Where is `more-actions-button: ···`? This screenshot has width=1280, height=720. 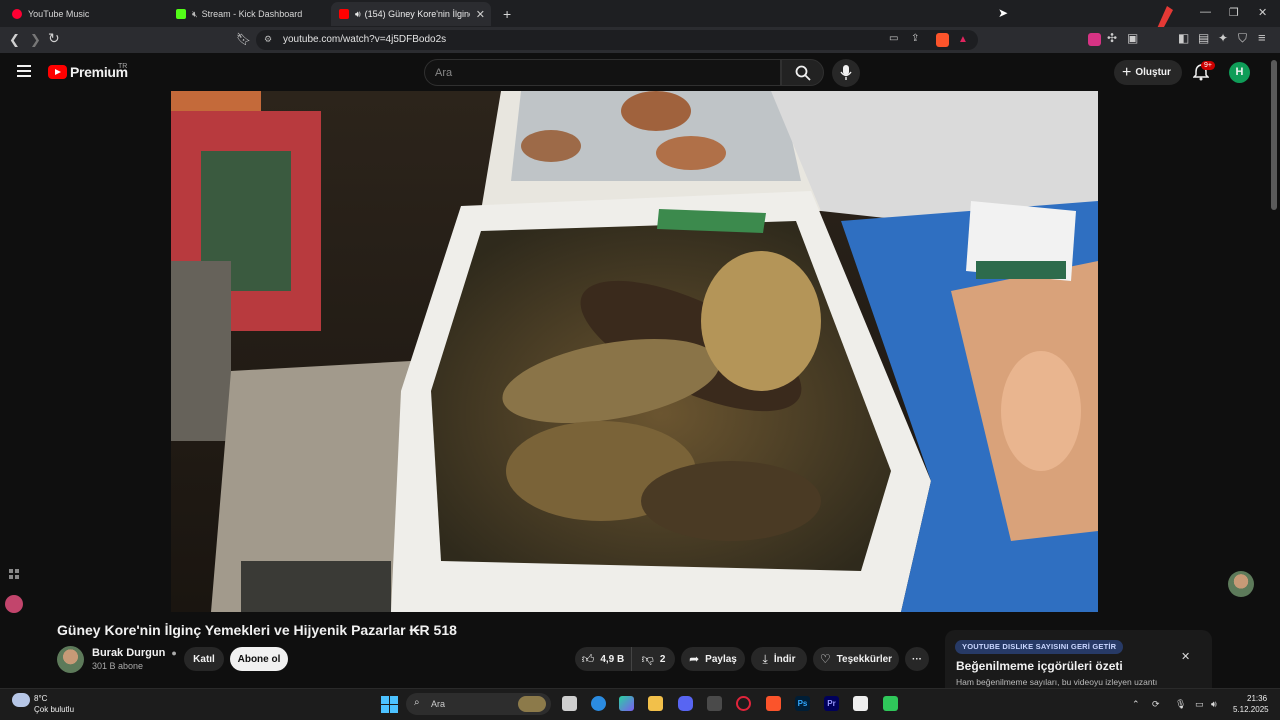 more-actions-button: ··· is located at coordinates (917, 659).